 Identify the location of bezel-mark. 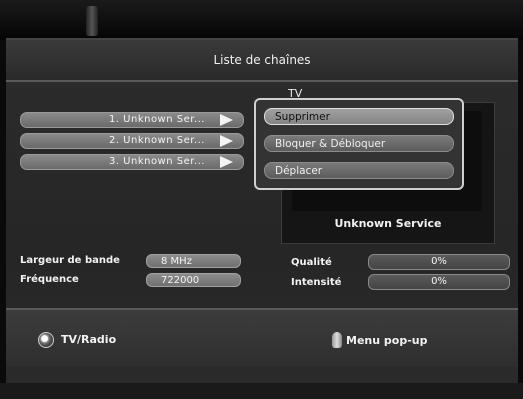
(92, 21).